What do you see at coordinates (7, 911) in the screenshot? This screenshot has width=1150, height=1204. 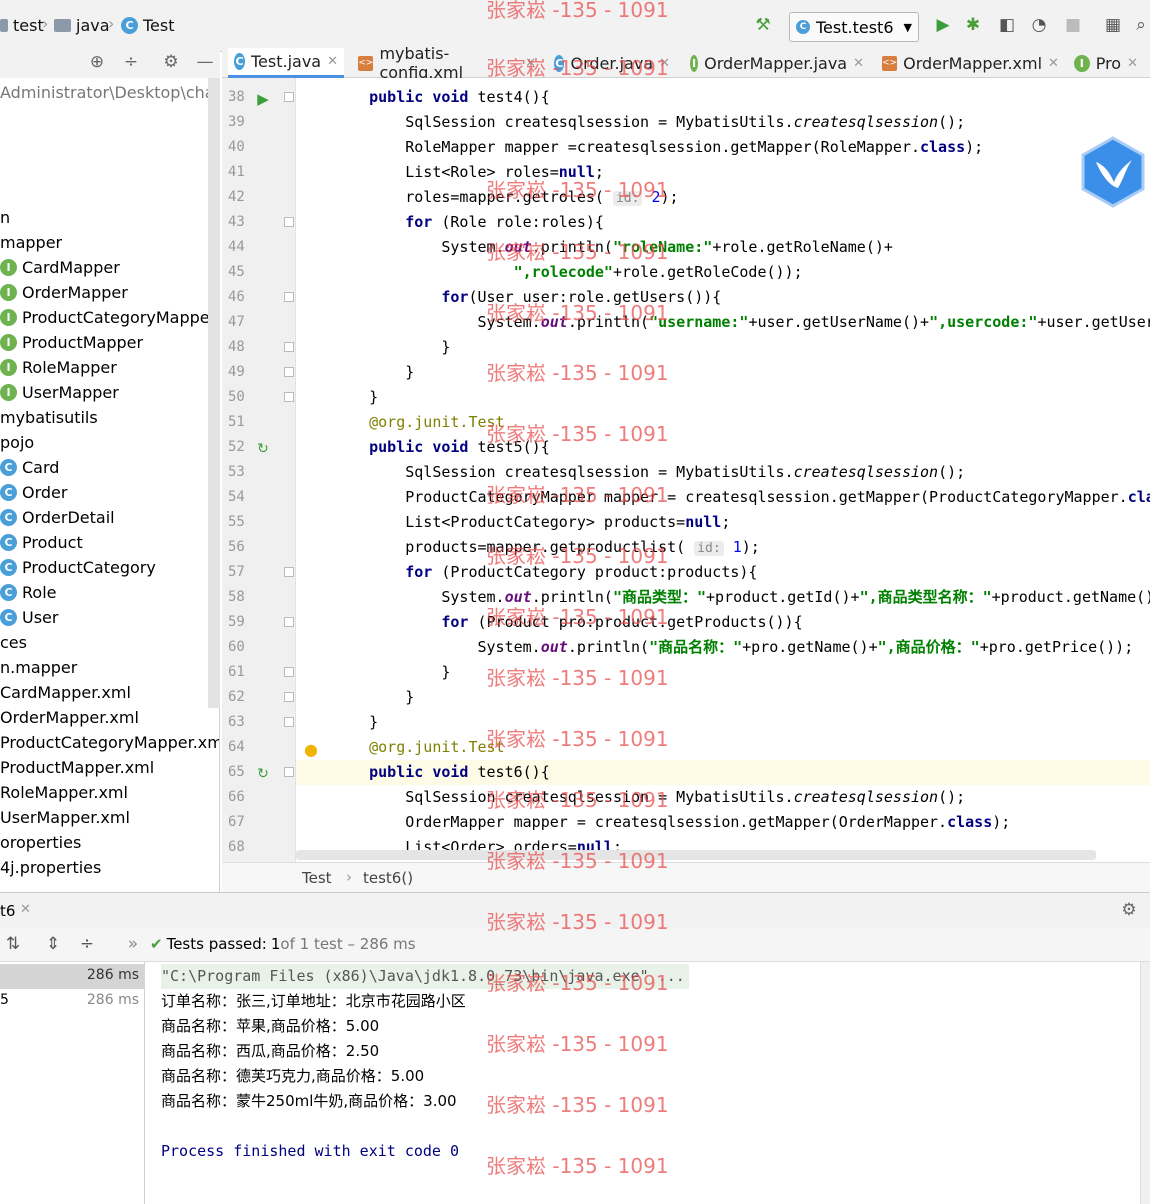 I see `run-tab-label: t6` at bounding box center [7, 911].